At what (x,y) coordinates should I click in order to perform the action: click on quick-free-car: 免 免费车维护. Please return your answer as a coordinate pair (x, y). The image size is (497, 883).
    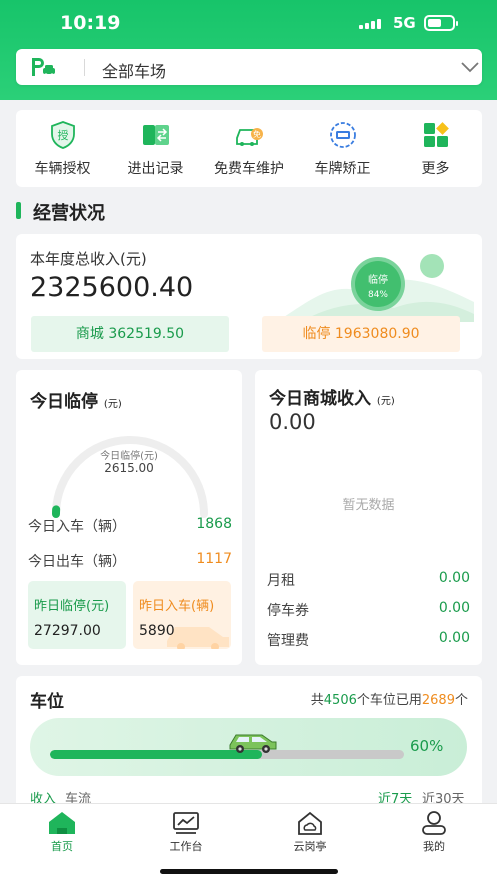
    Looking at the image, I should click on (249, 148).